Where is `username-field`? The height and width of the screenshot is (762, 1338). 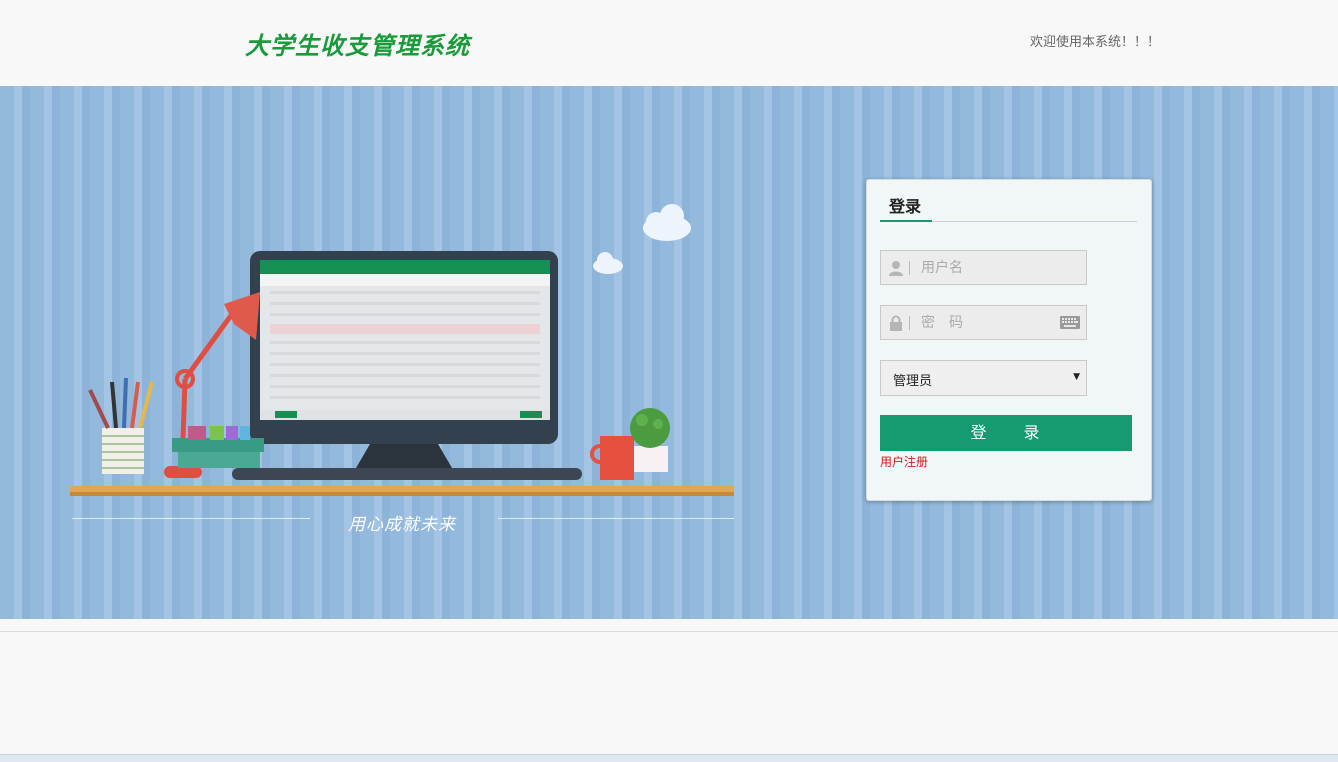 username-field is located at coordinates (983, 267).